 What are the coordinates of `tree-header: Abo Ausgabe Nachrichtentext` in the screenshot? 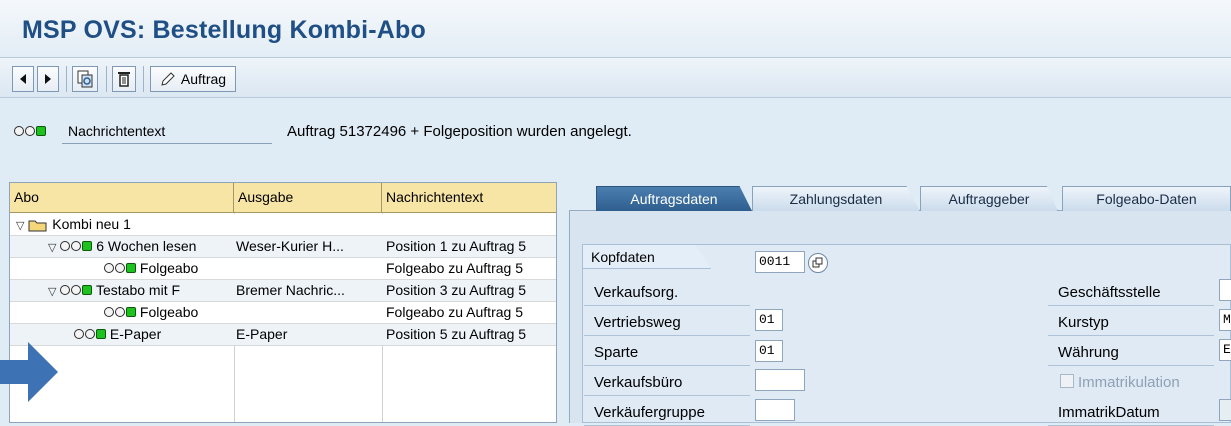 It's located at (283, 198).